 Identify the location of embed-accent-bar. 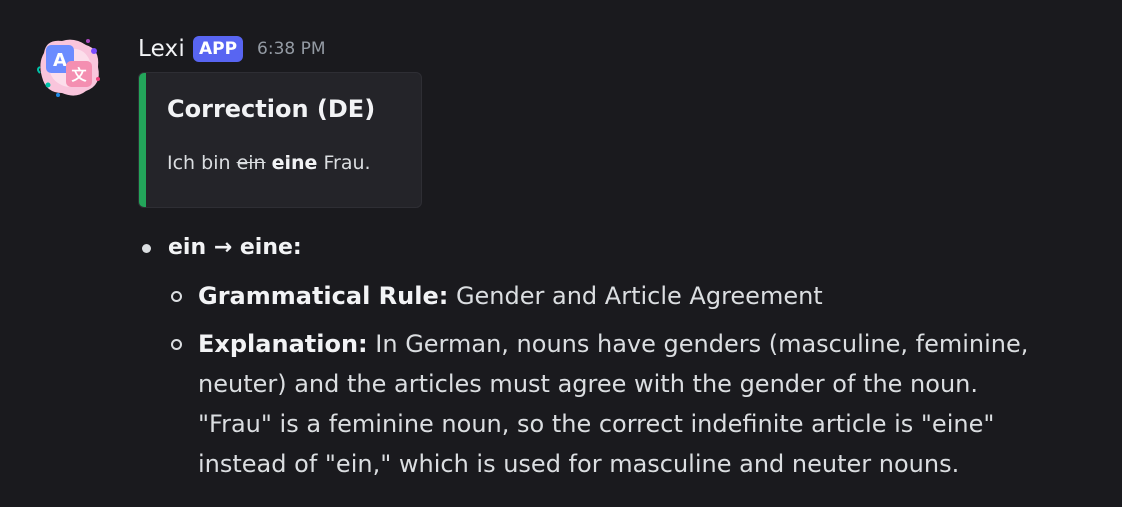
(142, 140).